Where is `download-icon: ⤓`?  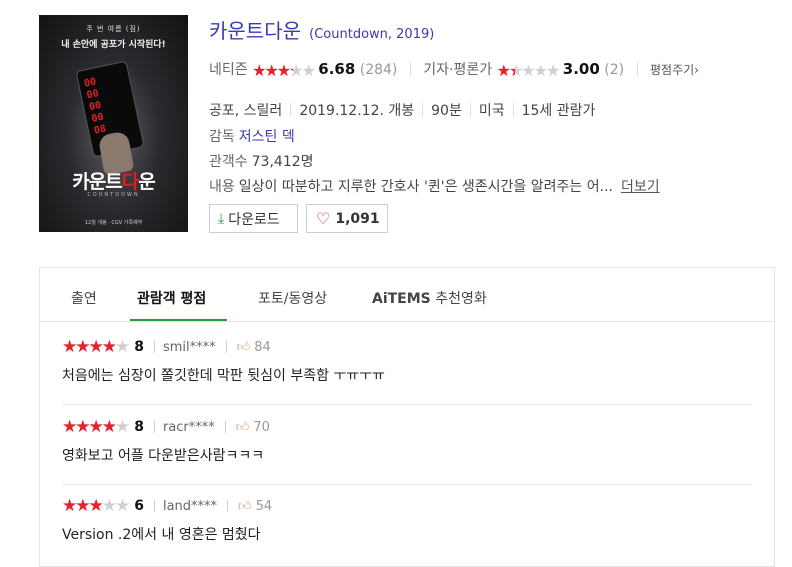
download-icon: ⤓ is located at coordinates (221, 218).